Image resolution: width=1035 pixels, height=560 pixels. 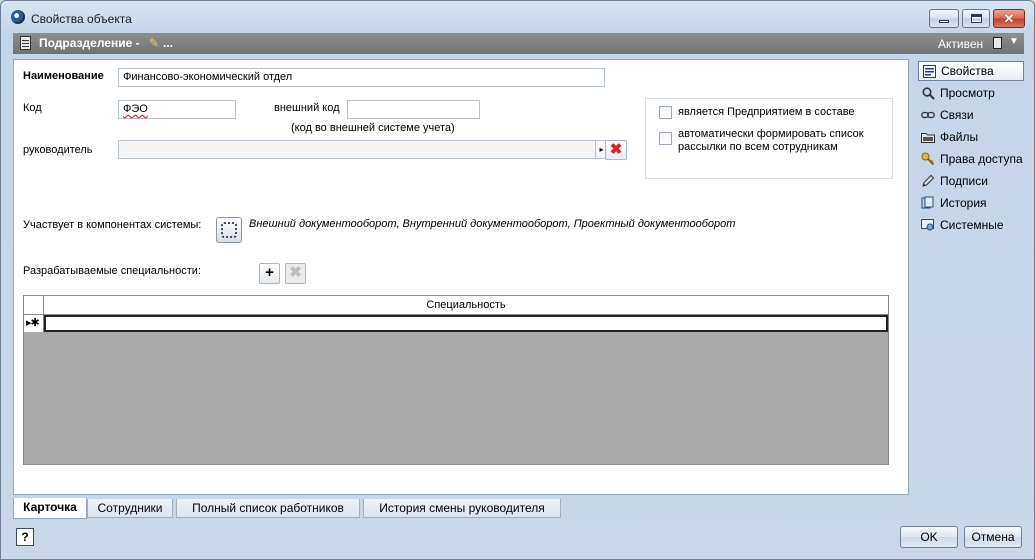 I want to click on sidebar-item-label: Подписи, so click(x=964, y=181).